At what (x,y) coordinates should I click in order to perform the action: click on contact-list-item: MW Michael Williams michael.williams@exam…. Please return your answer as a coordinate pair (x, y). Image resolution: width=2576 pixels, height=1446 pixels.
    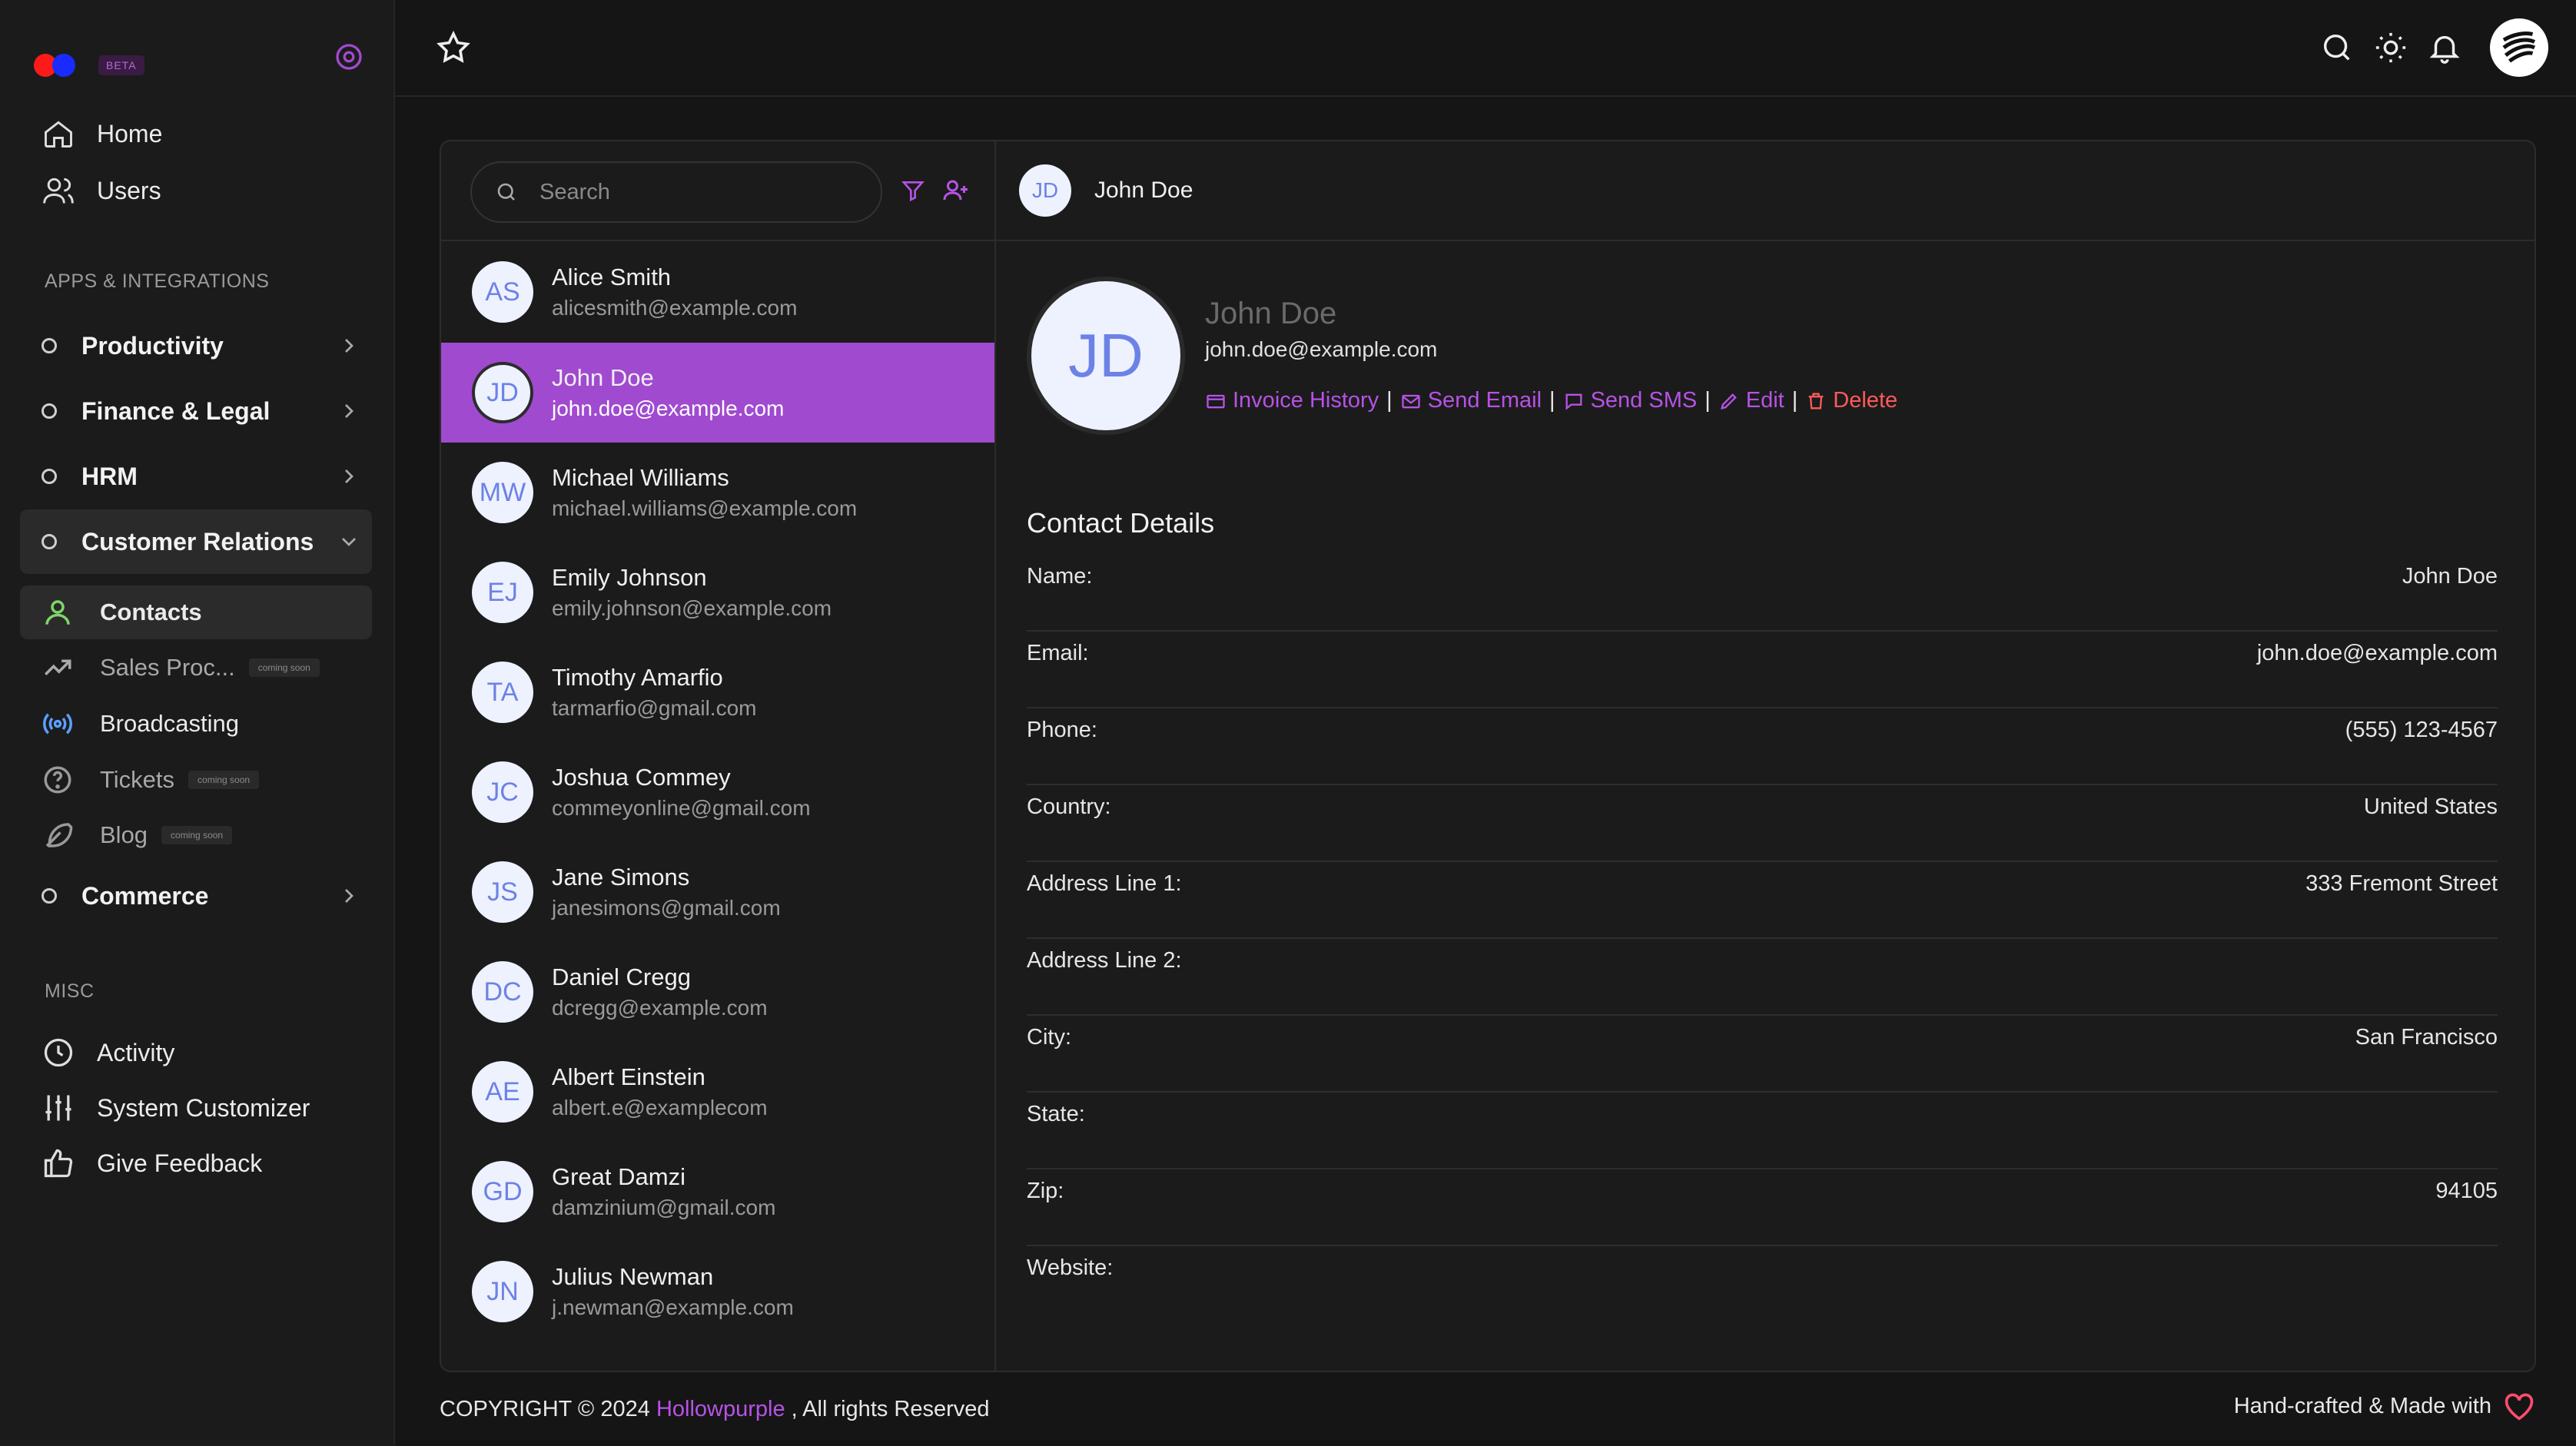
    Looking at the image, I should click on (717, 492).